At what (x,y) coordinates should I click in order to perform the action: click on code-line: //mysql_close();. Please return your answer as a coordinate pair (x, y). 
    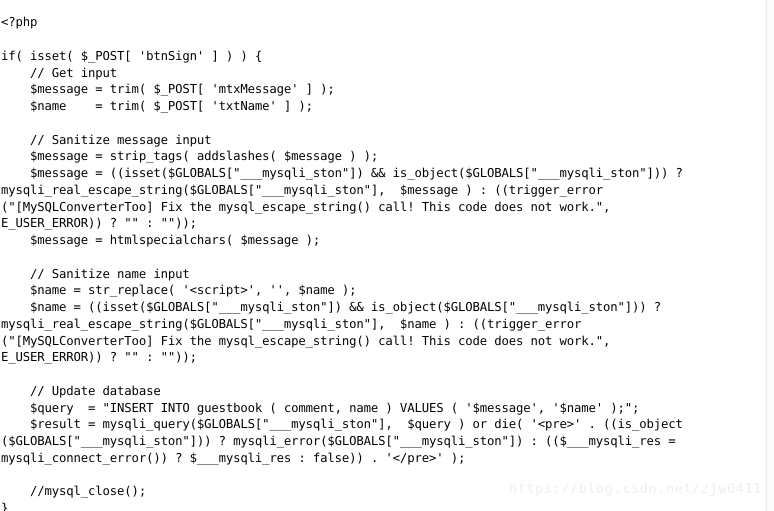
    Looking at the image, I should click on (74, 491).